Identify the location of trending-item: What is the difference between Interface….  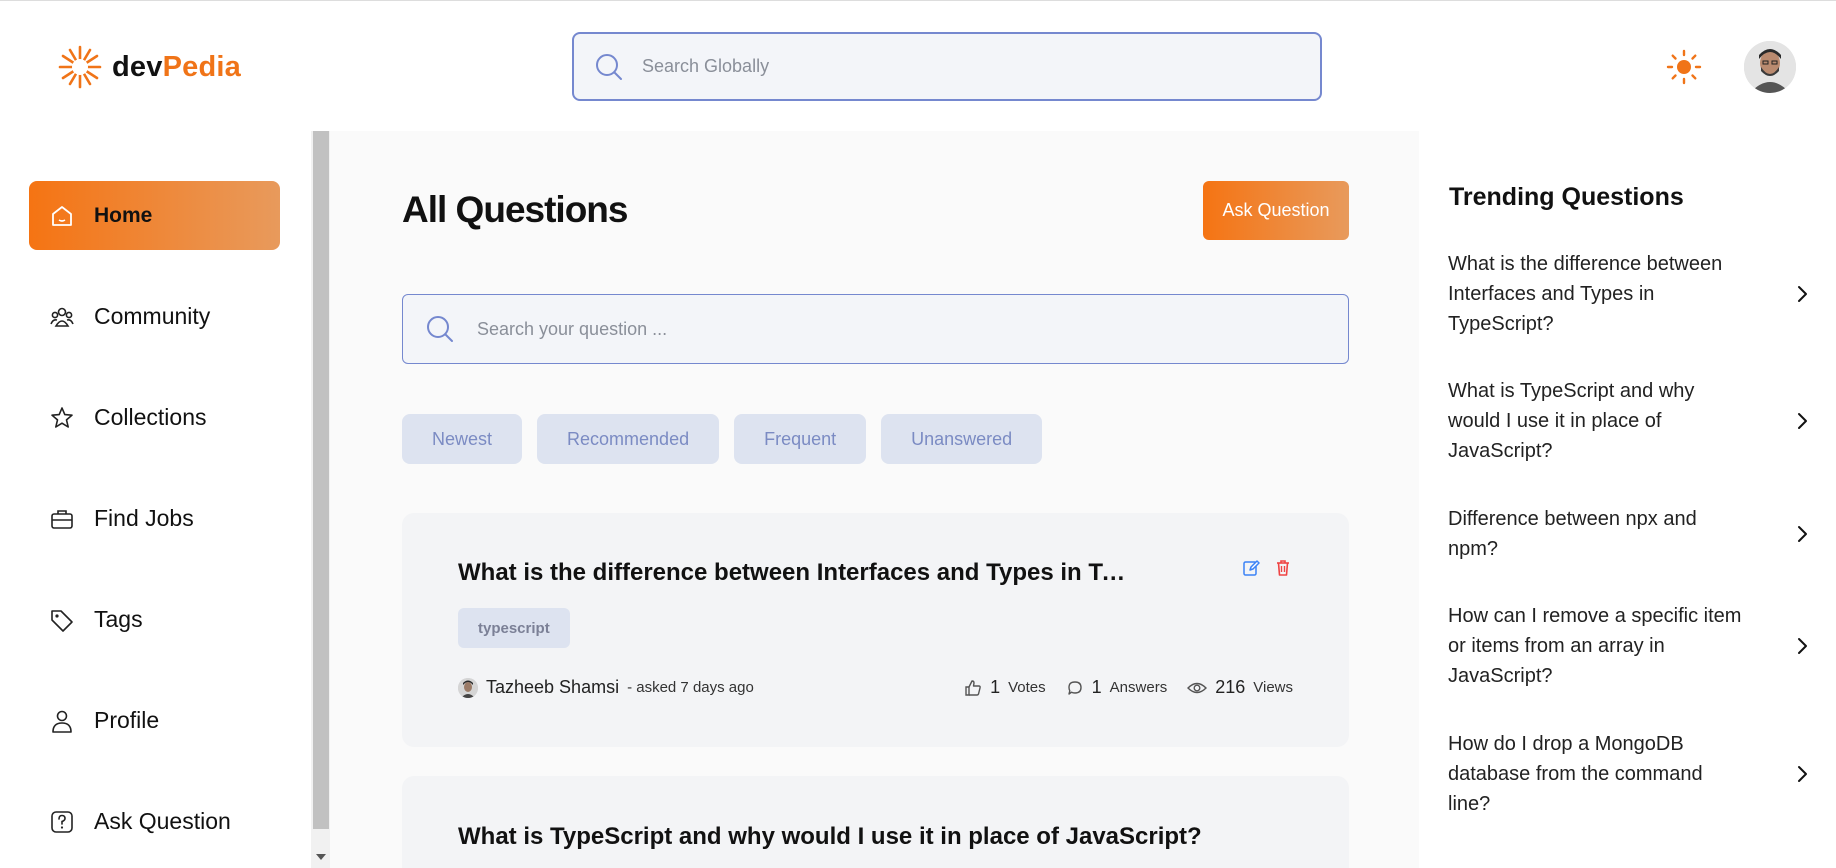
(1633, 294).